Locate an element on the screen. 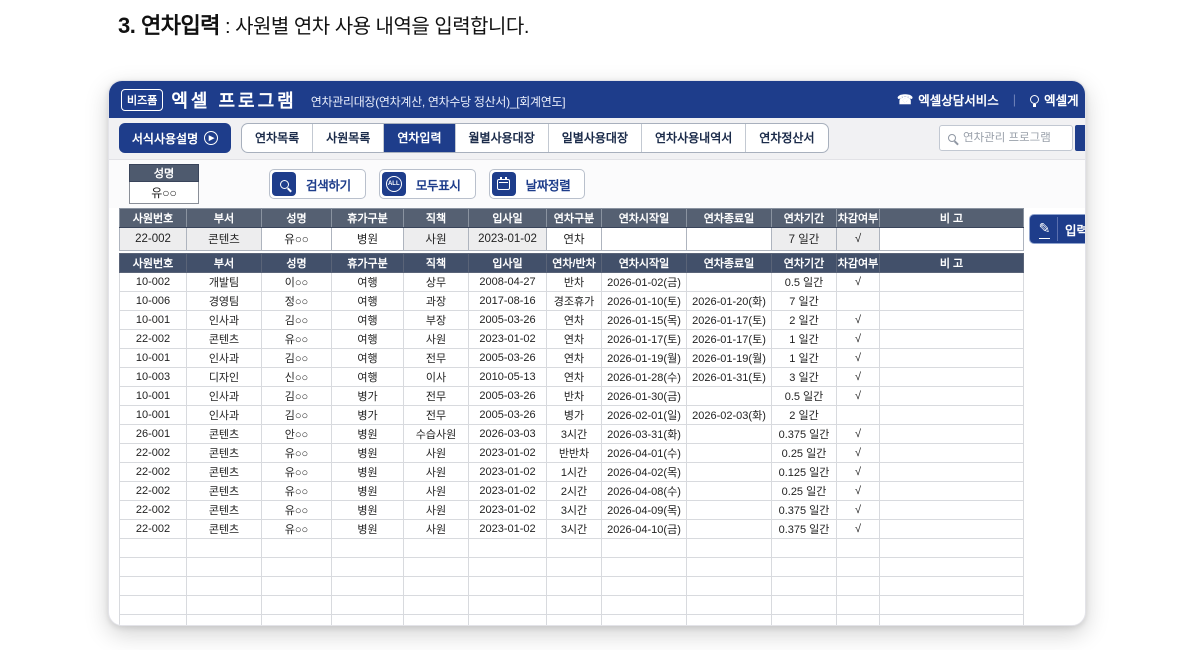 Image resolution: width=1200 pixels, height=650 pixels. table-cell: 10-001 is located at coordinates (153, 396).